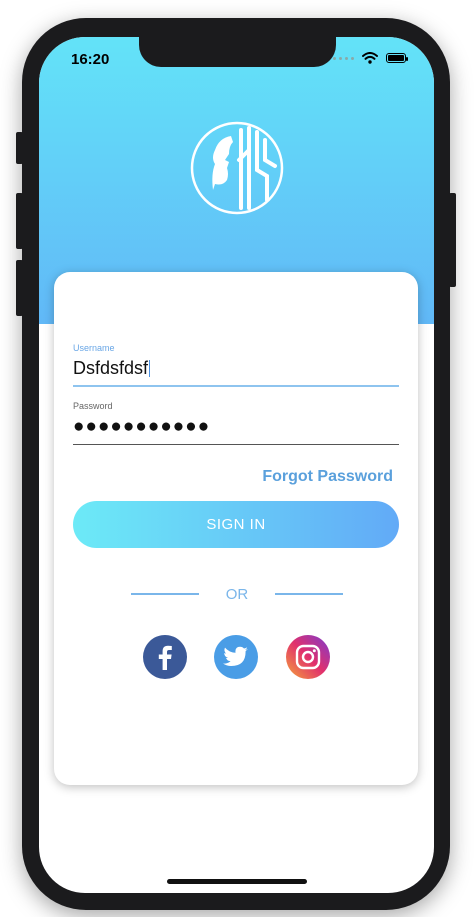 This screenshot has height=917, width=474. Describe the element at coordinates (236, 524) in the screenshot. I see `sign-in-button: SIGN IN` at that location.